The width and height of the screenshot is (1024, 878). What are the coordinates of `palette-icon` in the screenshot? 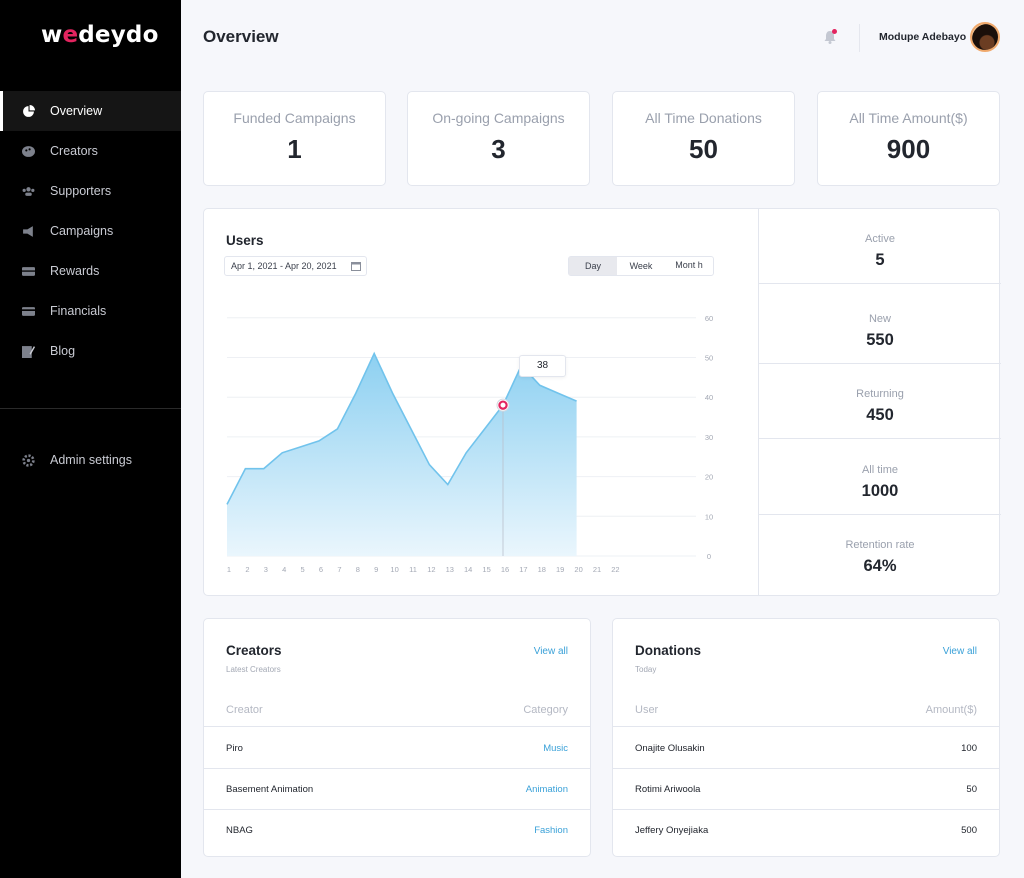 It's located at (28, 151).